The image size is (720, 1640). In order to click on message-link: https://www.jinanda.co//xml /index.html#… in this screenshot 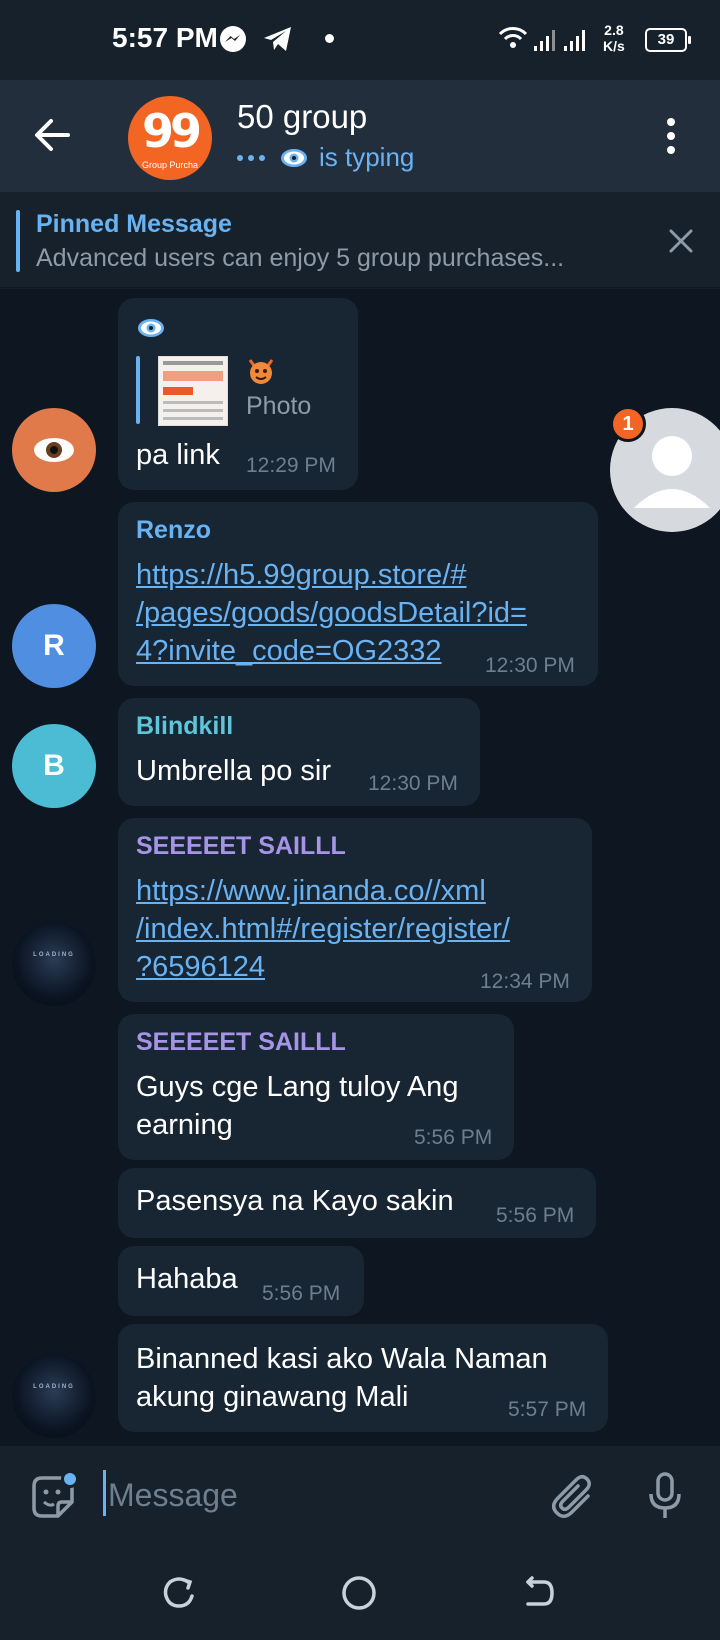, I will do `click(323, 929)`.